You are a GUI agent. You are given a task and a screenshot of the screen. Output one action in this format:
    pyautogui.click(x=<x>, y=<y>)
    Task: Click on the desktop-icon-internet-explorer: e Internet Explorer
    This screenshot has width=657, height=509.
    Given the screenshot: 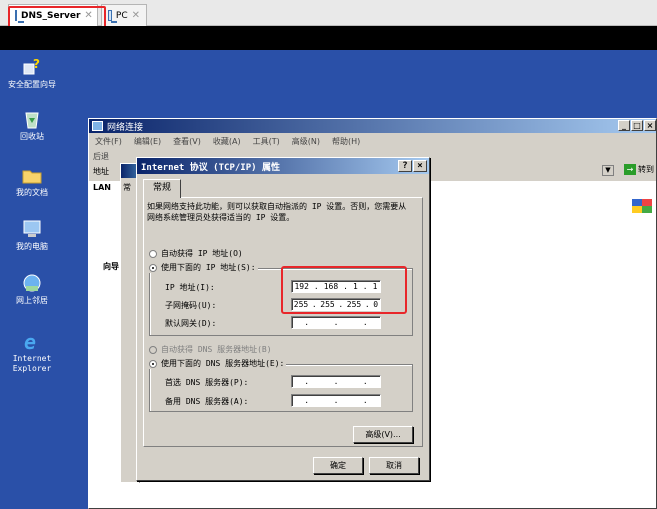 What is the action you would take?
    pyautogui.click(x=32, y=352)
    